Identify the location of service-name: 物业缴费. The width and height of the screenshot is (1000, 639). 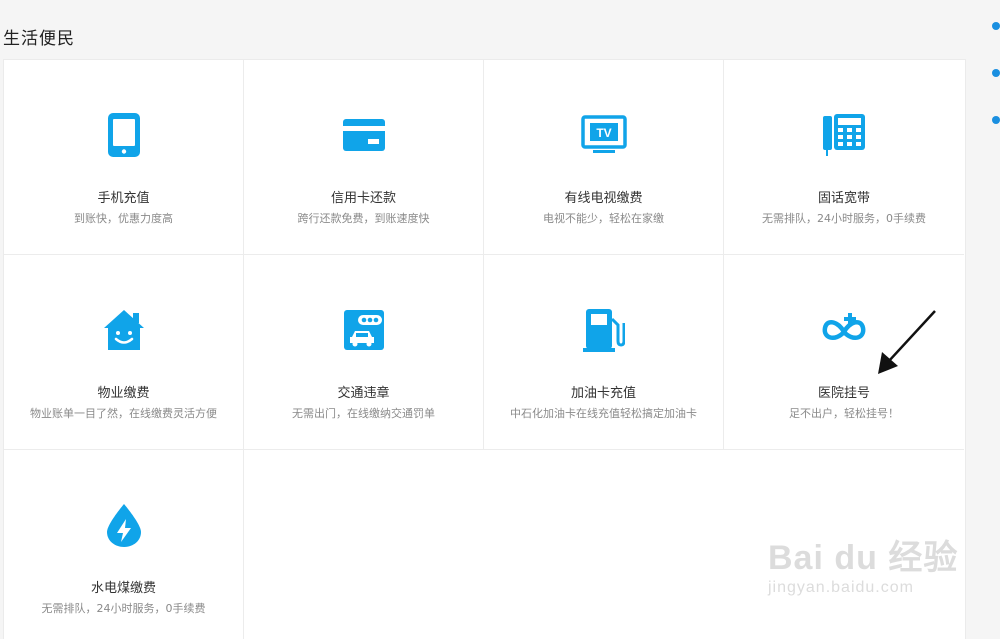
(123, 393).